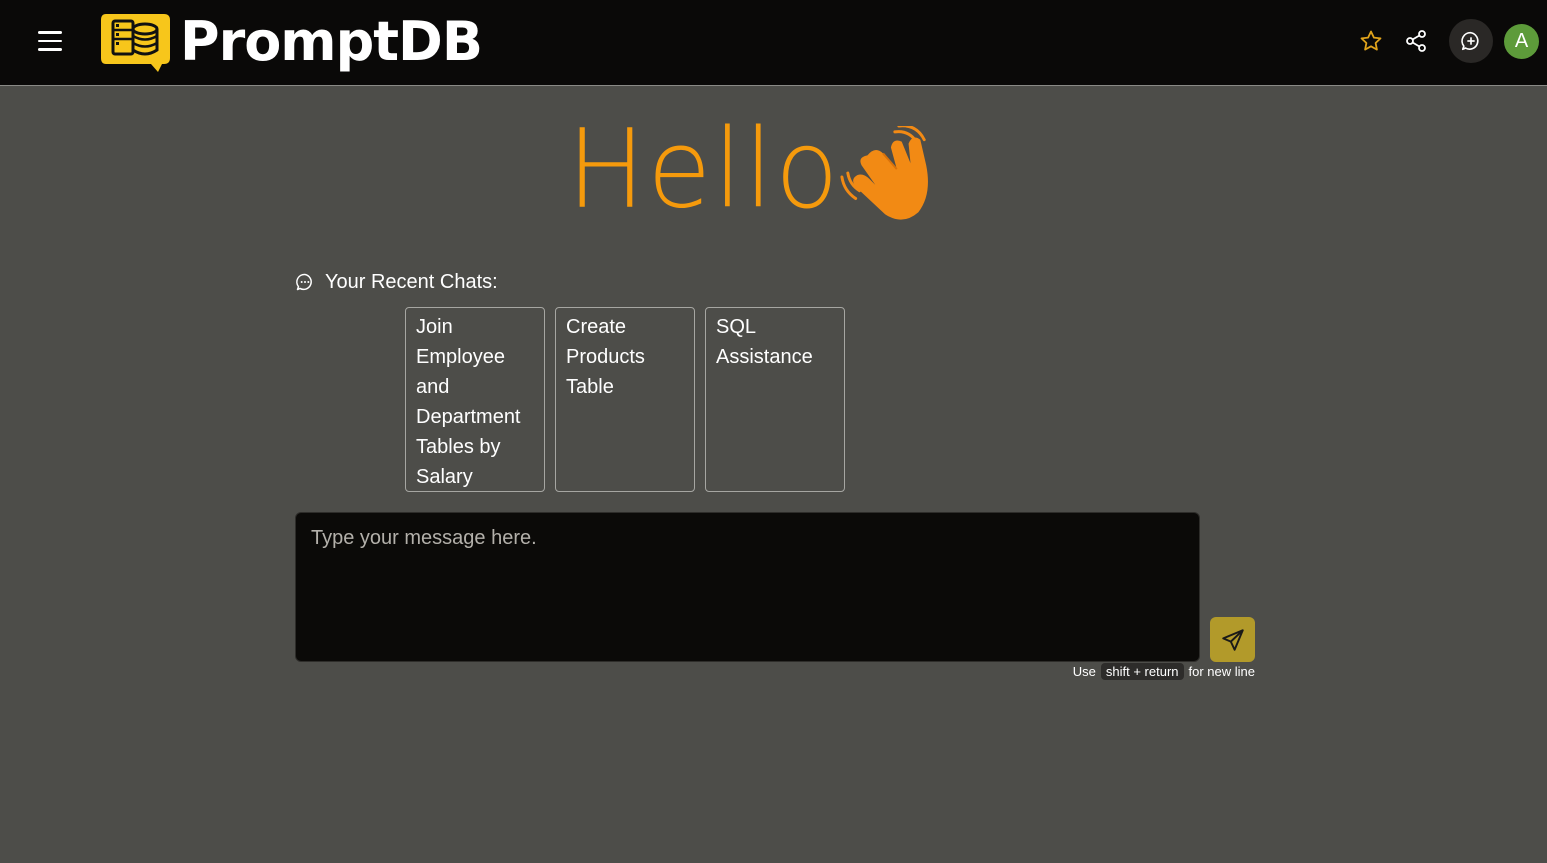 This screenshot has width=1547, height=863. Describe the element at coordinates (1471, 41) in the screenshot. I see `new-chat-icon` at that location.